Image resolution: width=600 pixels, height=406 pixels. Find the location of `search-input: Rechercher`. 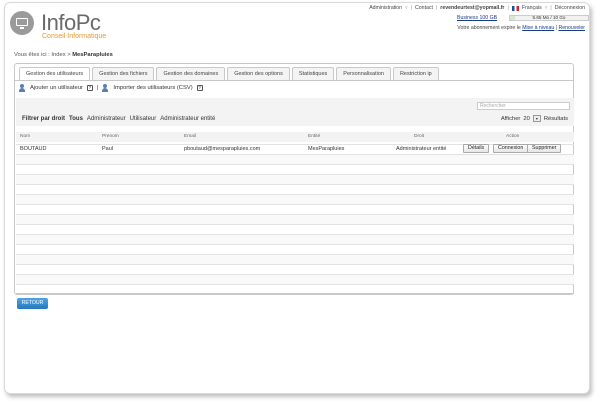

search-input: Rechercher is located at coordinates (523, 106).